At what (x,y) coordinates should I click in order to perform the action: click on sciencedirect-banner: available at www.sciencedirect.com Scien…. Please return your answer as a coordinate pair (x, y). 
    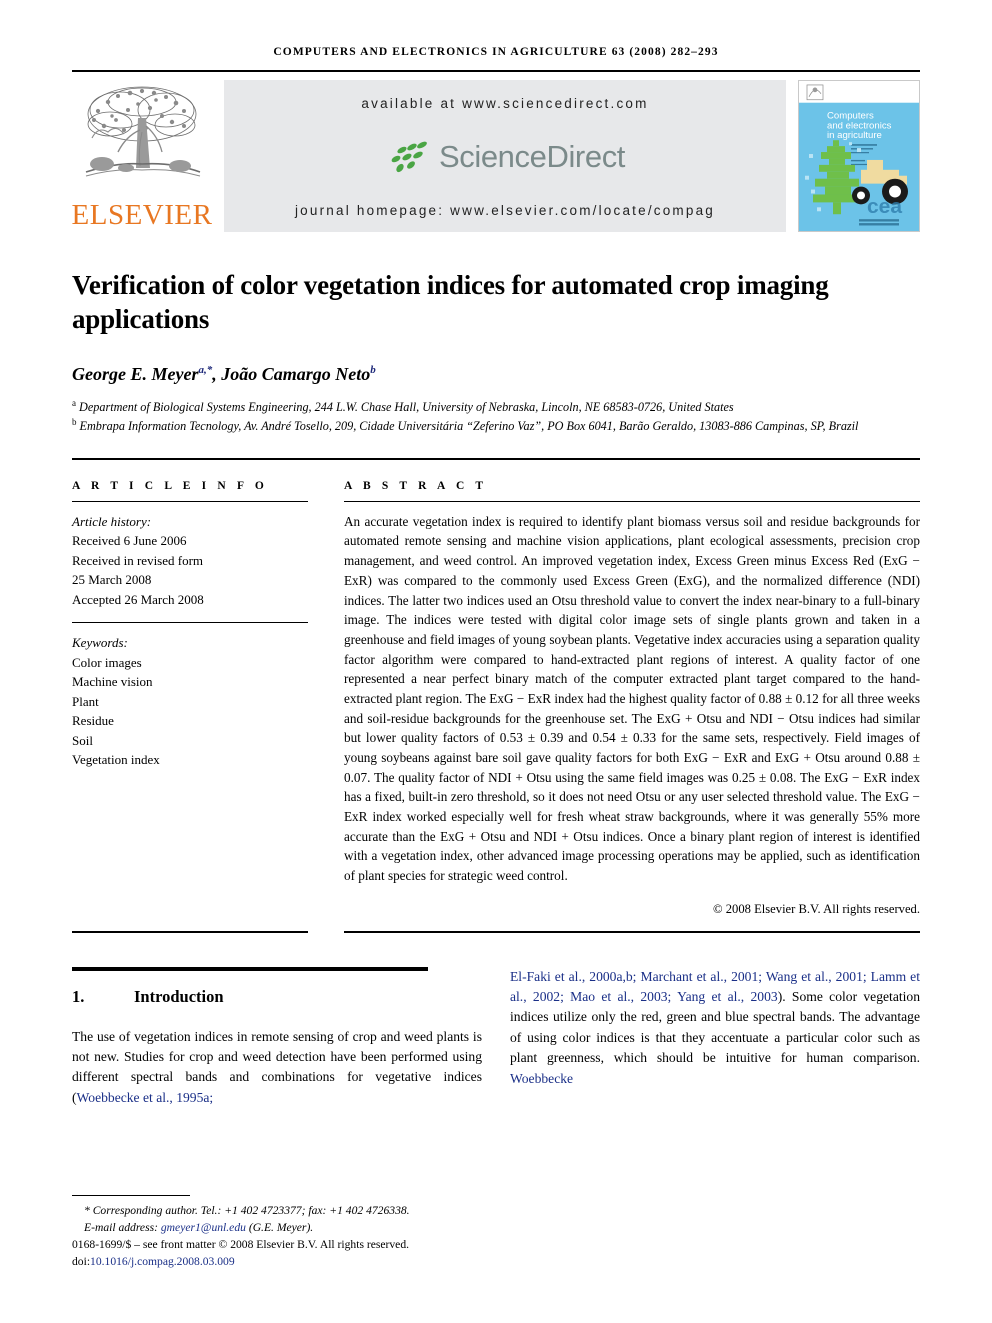
    Looking at the image, I should click on (505, 156).